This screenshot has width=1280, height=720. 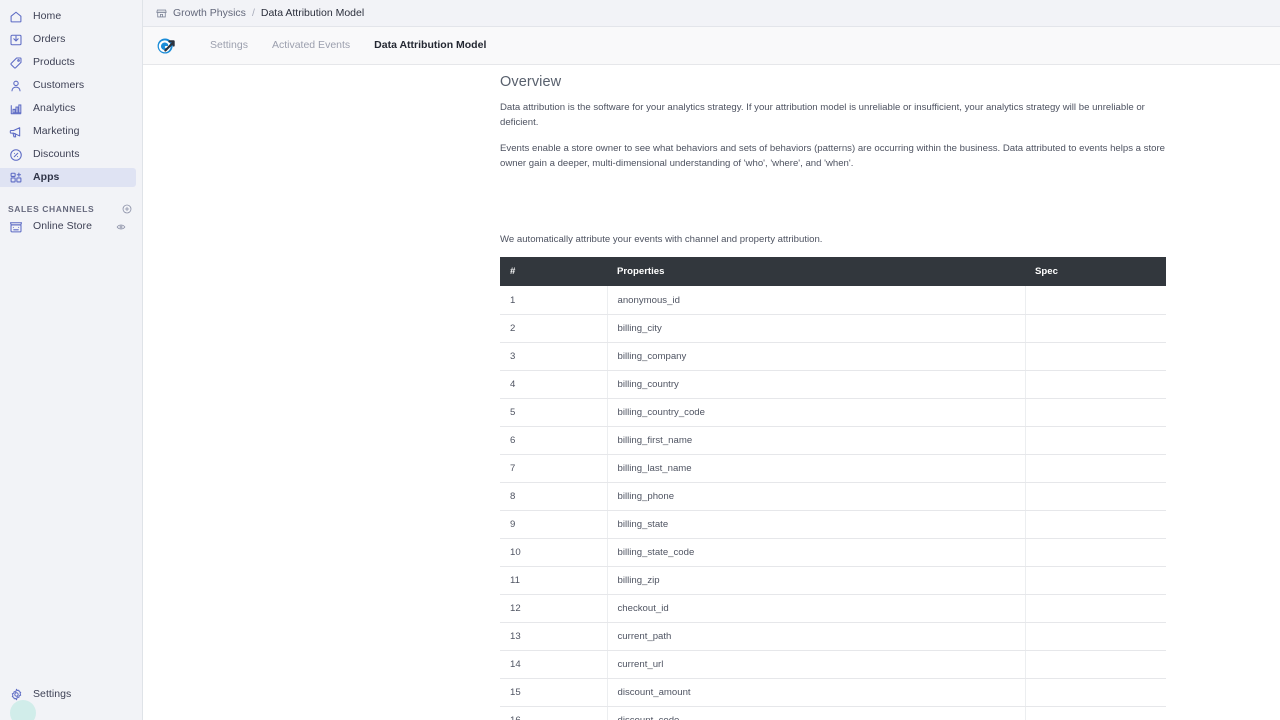 What do you see at coordinates (816, 384) in the screenshot?
I see `cell-property: billing_country` at bounding box center [816, 384].